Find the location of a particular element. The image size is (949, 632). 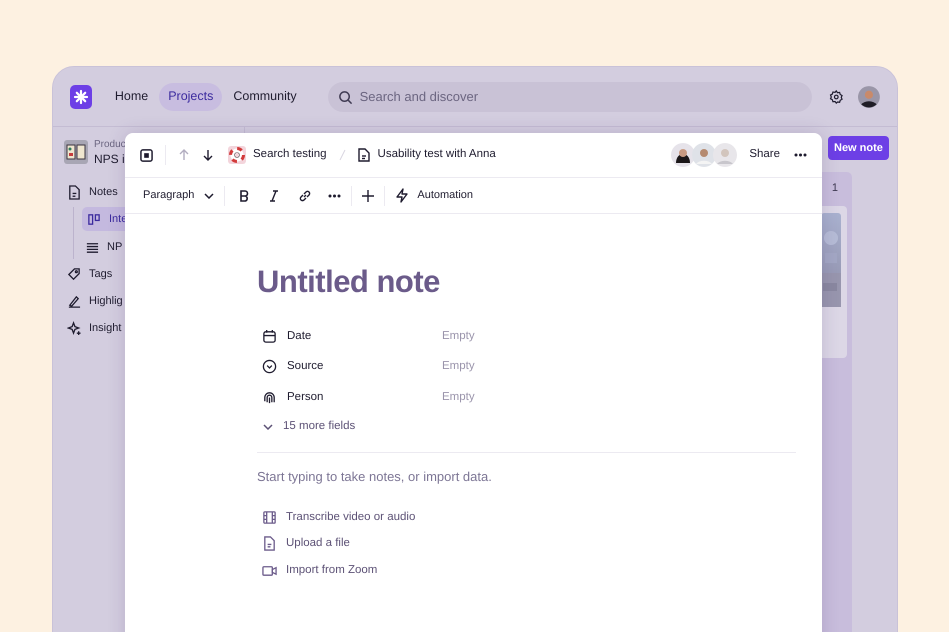

project-category: Produc is located at coordinates (110, 145).